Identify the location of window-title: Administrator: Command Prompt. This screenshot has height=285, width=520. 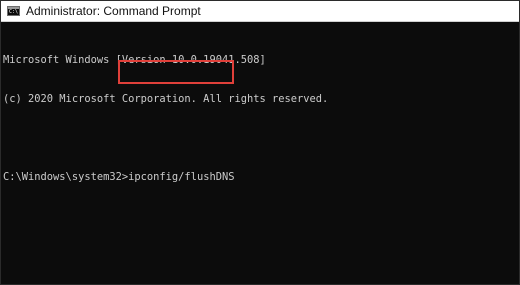
(113, 11).